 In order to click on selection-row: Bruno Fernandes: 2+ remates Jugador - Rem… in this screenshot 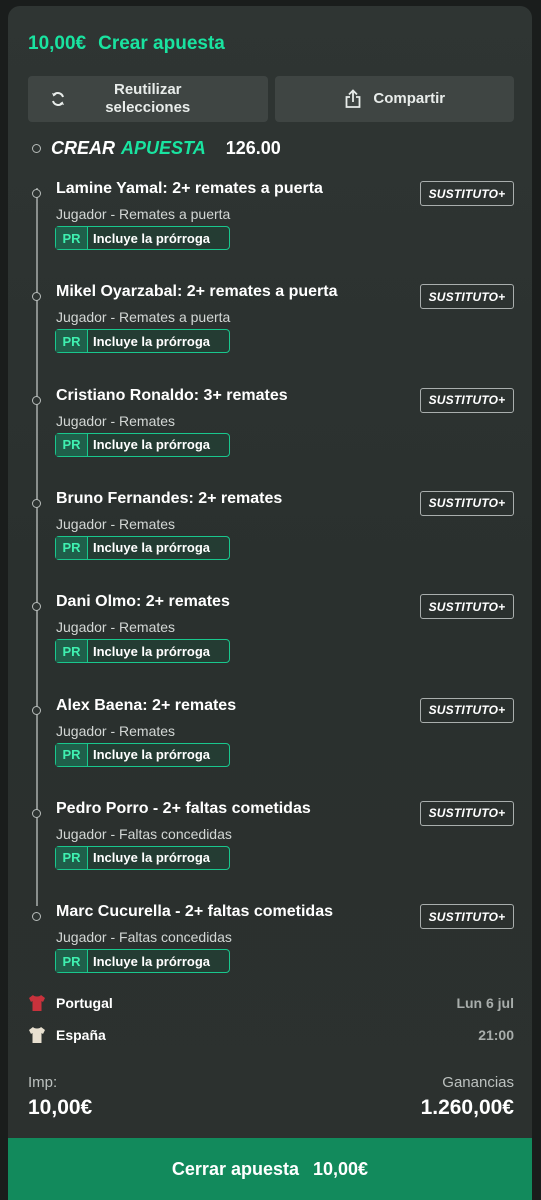, I will do `click(270, 546)`.